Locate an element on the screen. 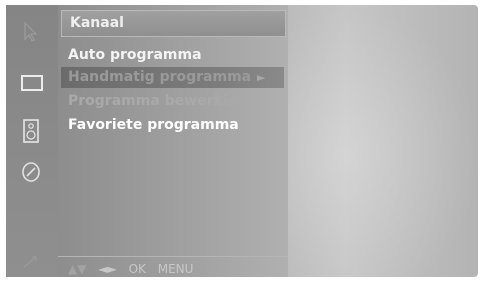 This screenshot has height=283, width=483. navigation-hint-bar: ▲▼ ◄► OK MENU is located at coordinates (134, 269).